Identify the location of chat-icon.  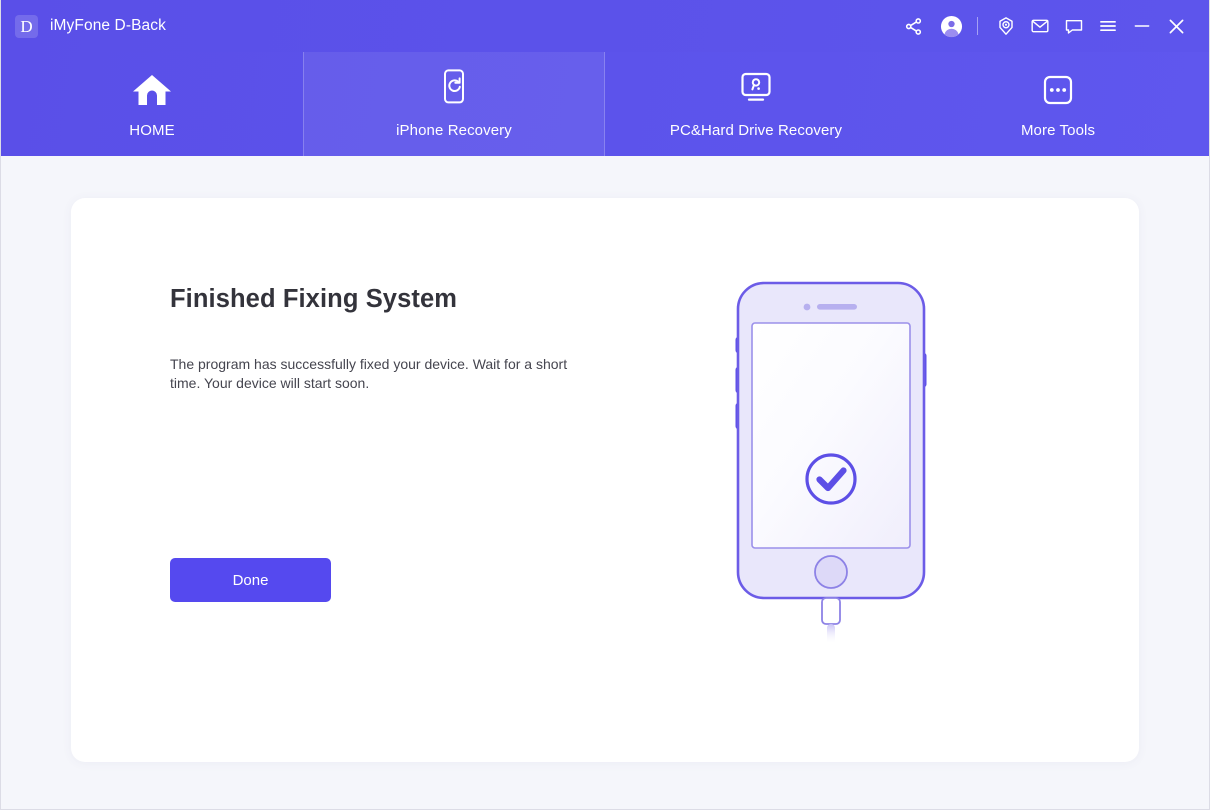
(1074, 26).